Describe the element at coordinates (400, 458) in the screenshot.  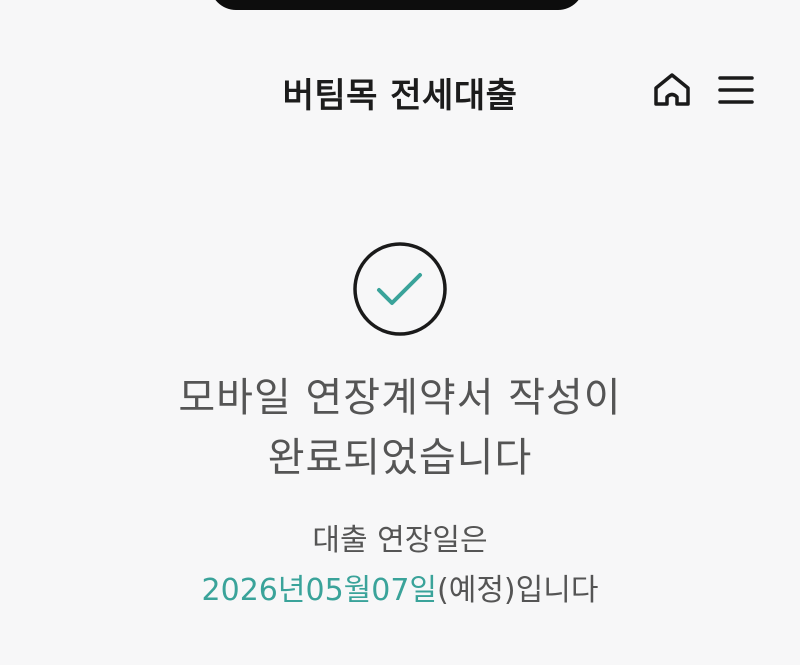
I see `completion-message-line2: 완료되었습니다` at that location.